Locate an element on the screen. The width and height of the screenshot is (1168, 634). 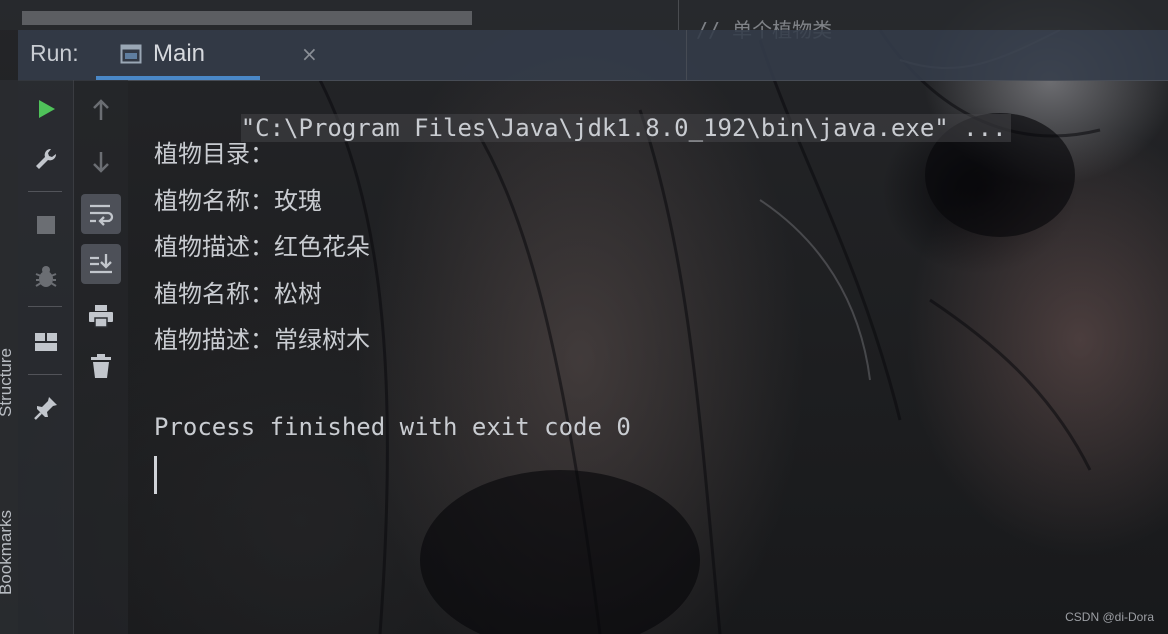
print-button is located at coordinates (101, 316).